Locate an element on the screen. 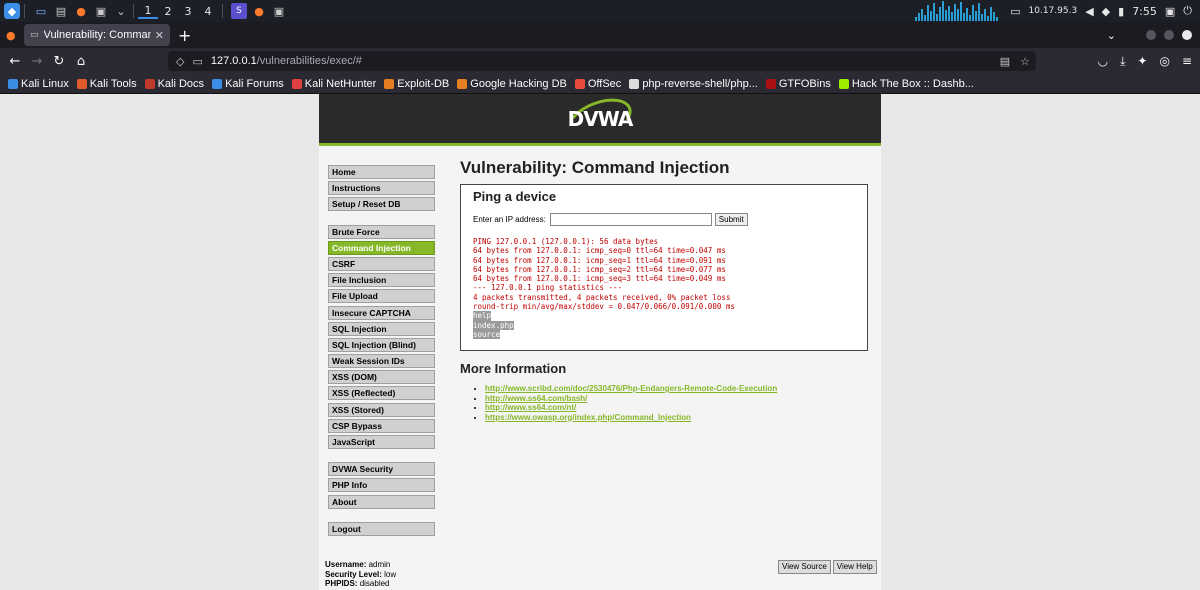 The width and height of the screenshot is (1200, 590). lock-icon: ▣ is located at coordinates (1170, 11).